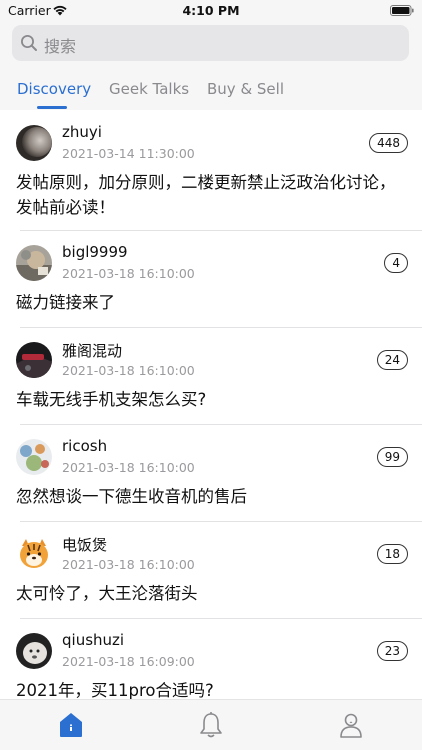 The image size is (422, 750). Describe the element at coordinates (210, 43) in the screenshot. I see `search-bar: 搜索` at that location.